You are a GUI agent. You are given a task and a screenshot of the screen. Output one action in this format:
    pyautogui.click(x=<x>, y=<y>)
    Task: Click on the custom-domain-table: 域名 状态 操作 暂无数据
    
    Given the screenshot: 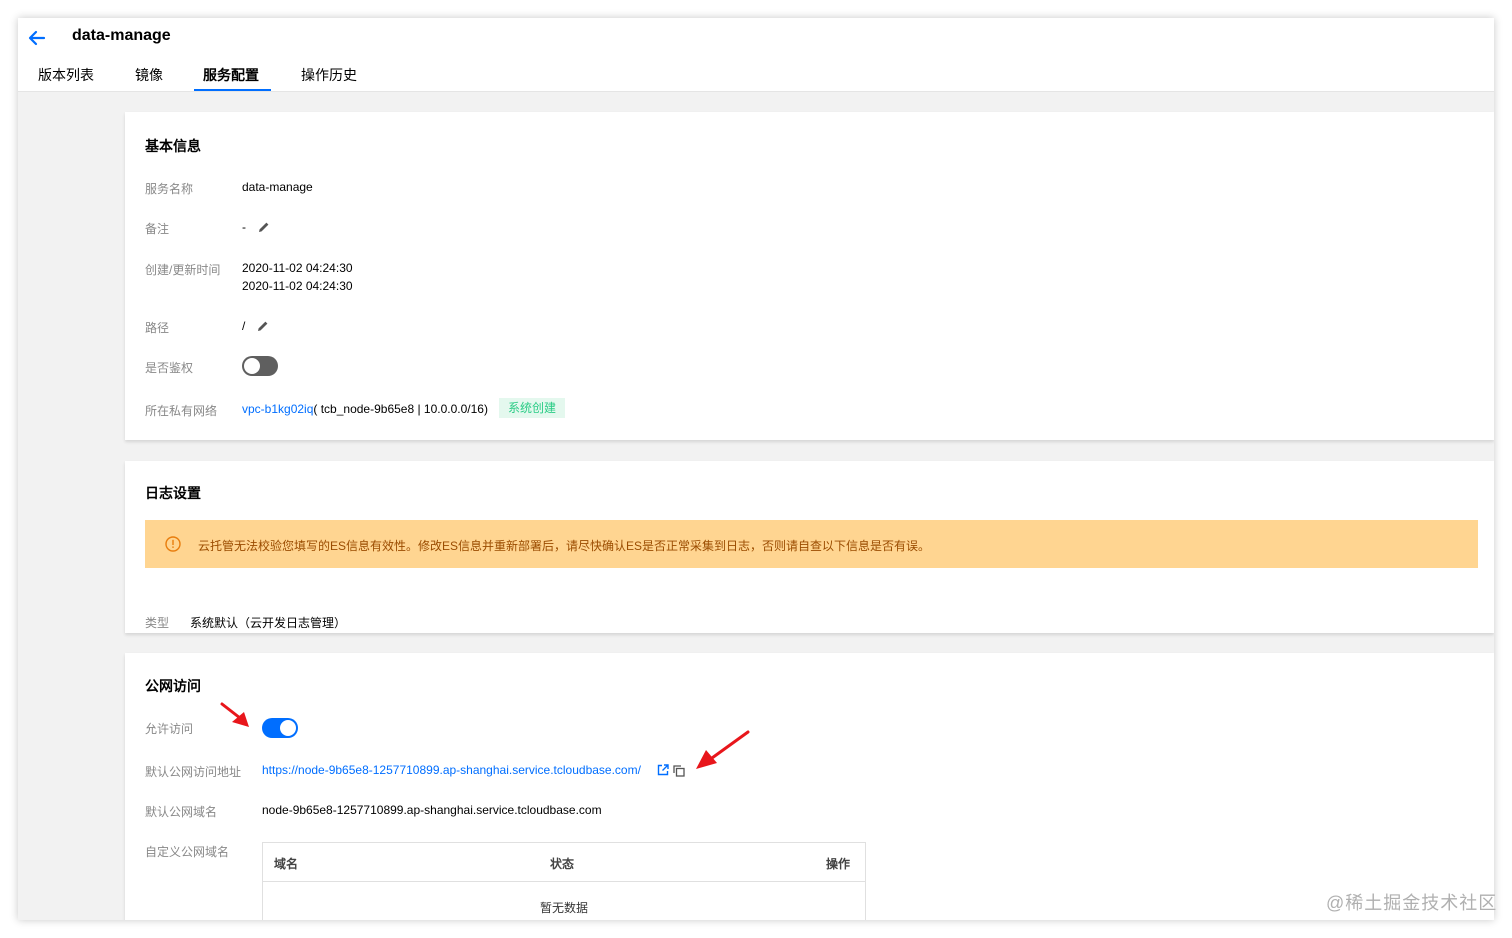 What is the action you would take?
    pyautogui.click(x=564, y=881)
    